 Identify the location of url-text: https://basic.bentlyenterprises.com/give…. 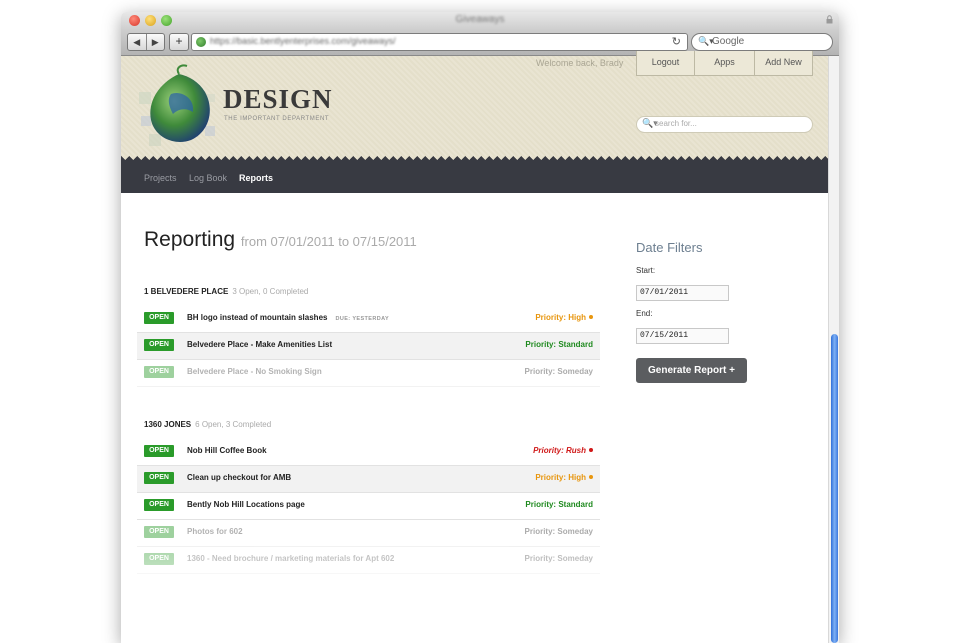
(303, 41).